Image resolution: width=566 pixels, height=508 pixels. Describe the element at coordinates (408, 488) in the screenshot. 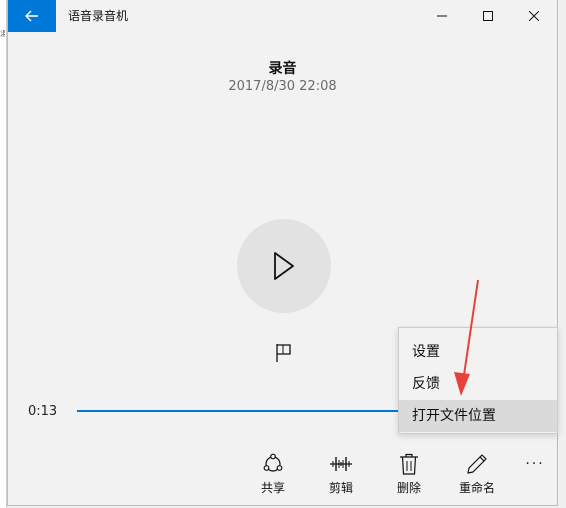

I see `delete-label: 删除` at that location.